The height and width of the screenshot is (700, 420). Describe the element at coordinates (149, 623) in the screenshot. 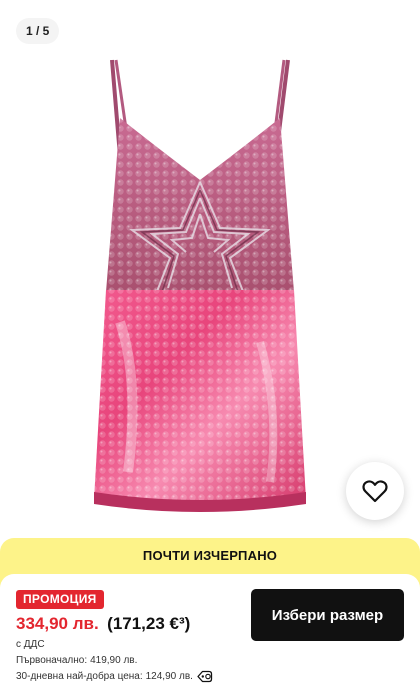

I see `sale-price-eur: (171,23 €³)` at that location.